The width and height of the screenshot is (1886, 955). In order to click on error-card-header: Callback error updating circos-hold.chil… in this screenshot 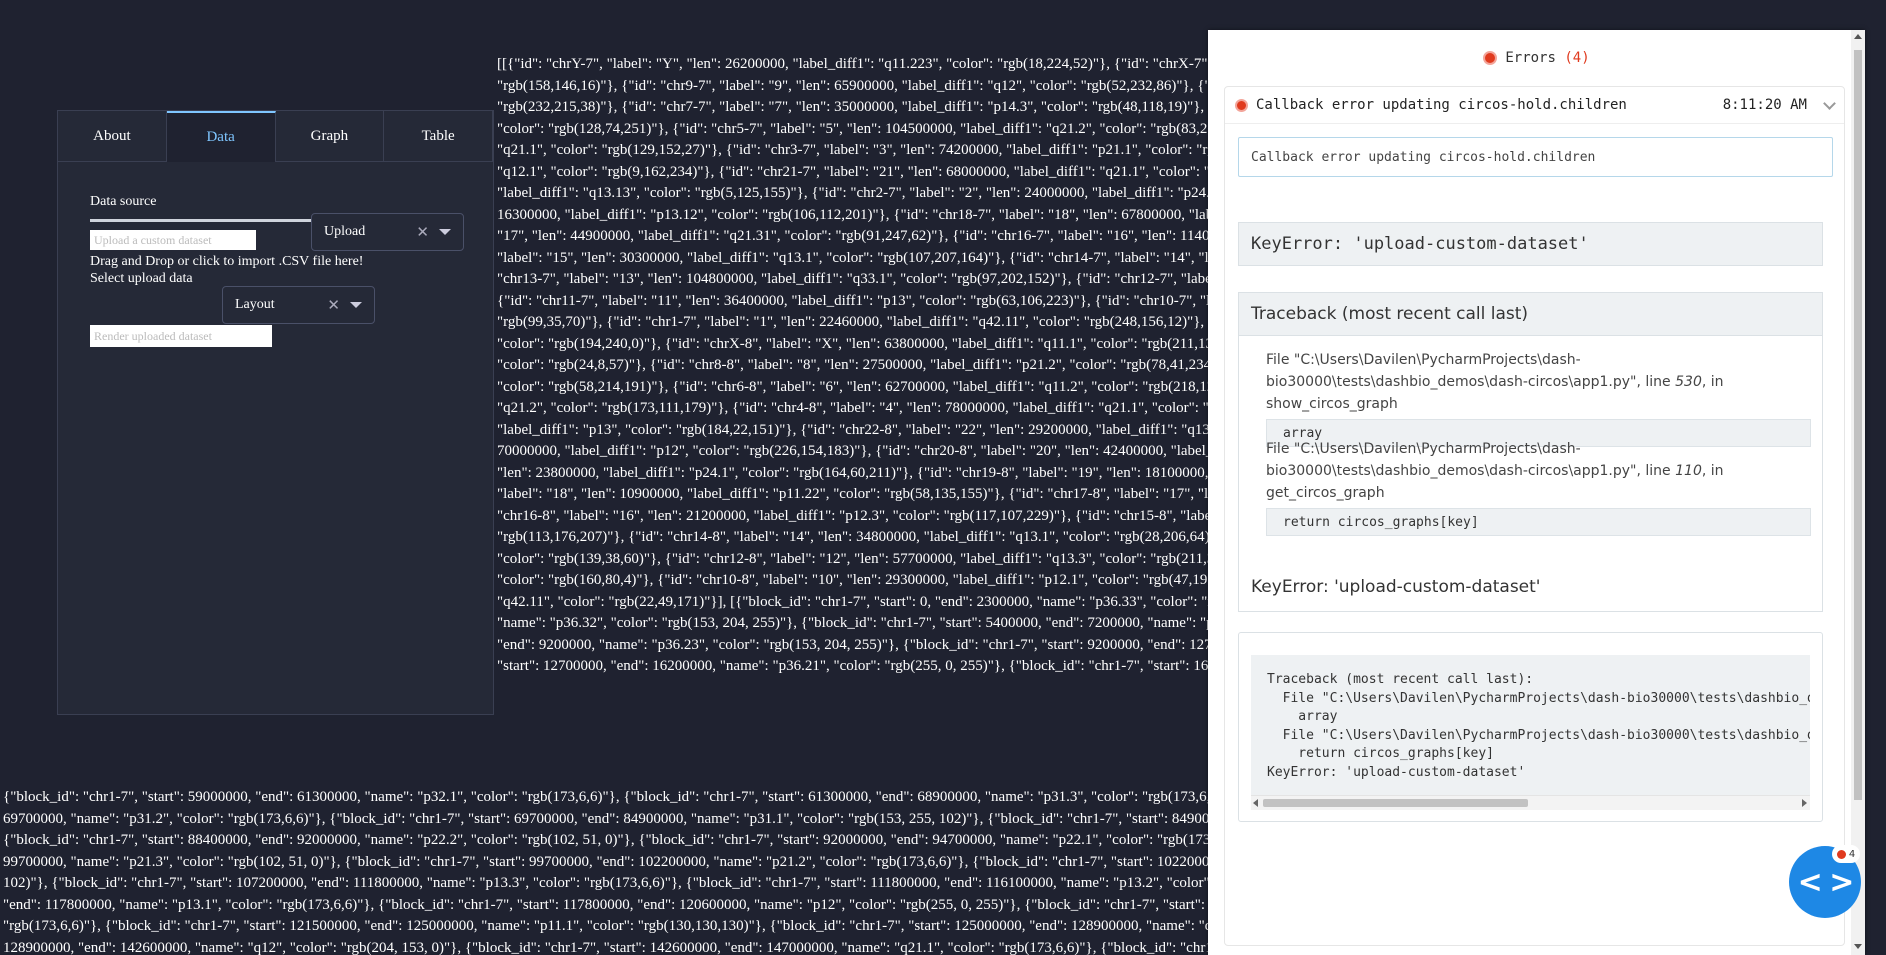, I will do `click(1534, 105)`.